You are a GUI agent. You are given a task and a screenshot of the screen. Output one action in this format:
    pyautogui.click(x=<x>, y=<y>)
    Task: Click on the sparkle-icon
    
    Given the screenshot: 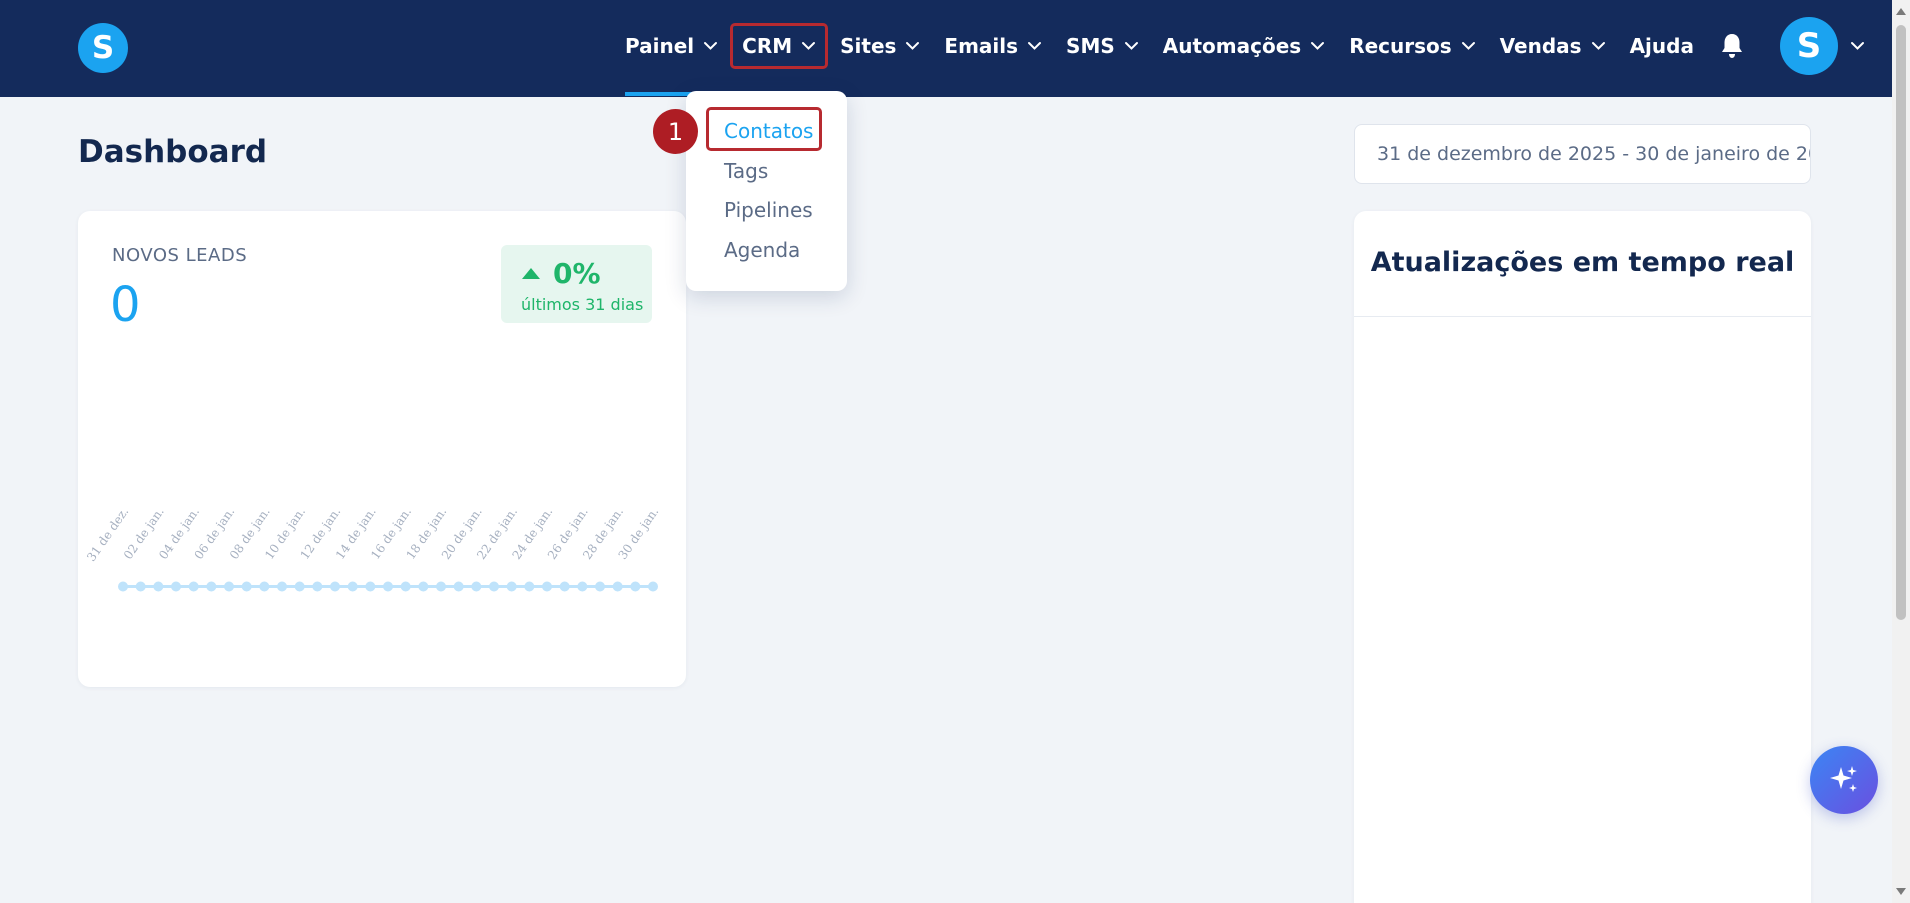 What is the action you would take?
    pyautogui.click(x=1843, y=779)
    